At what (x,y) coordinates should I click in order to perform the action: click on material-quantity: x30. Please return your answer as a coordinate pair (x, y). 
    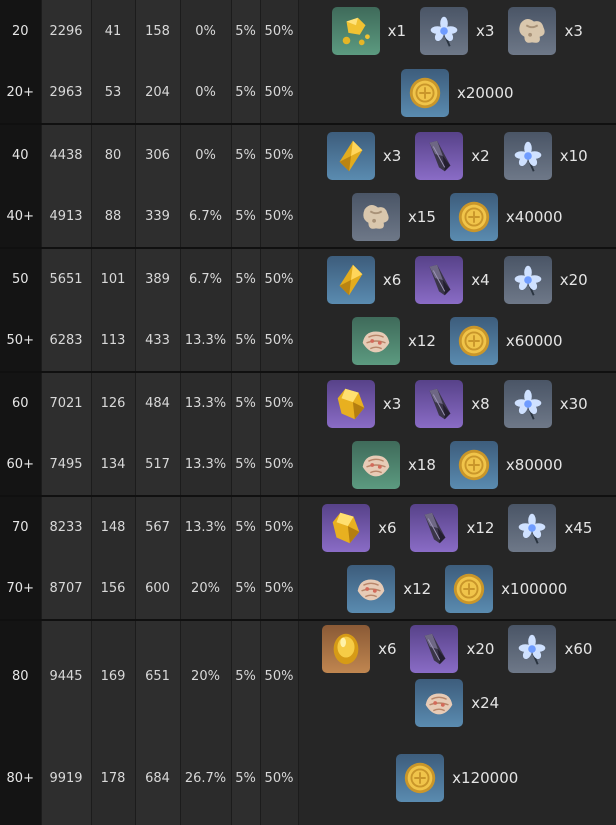
    Looking at the image, I should click on (574, 404).